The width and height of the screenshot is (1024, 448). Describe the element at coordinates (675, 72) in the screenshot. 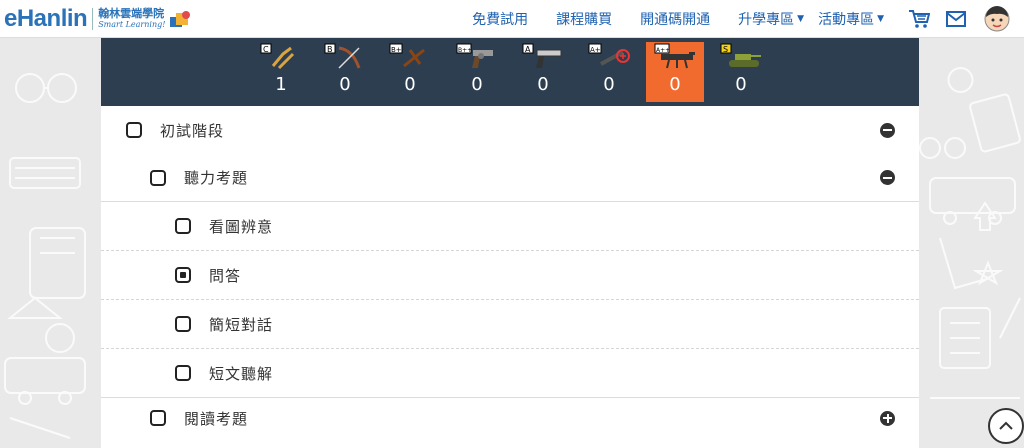

I see `weapon-slot-a-plus-plus: A++ 0` at that location.